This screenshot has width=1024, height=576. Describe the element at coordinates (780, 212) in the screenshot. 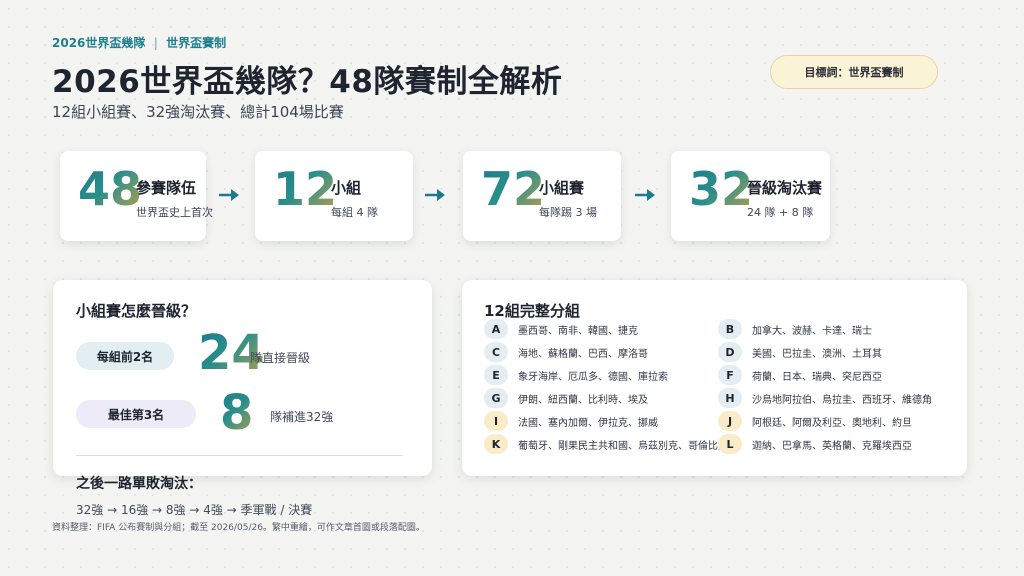

I see `stat-subtext: 24 隊 + 8 隊` at that location.